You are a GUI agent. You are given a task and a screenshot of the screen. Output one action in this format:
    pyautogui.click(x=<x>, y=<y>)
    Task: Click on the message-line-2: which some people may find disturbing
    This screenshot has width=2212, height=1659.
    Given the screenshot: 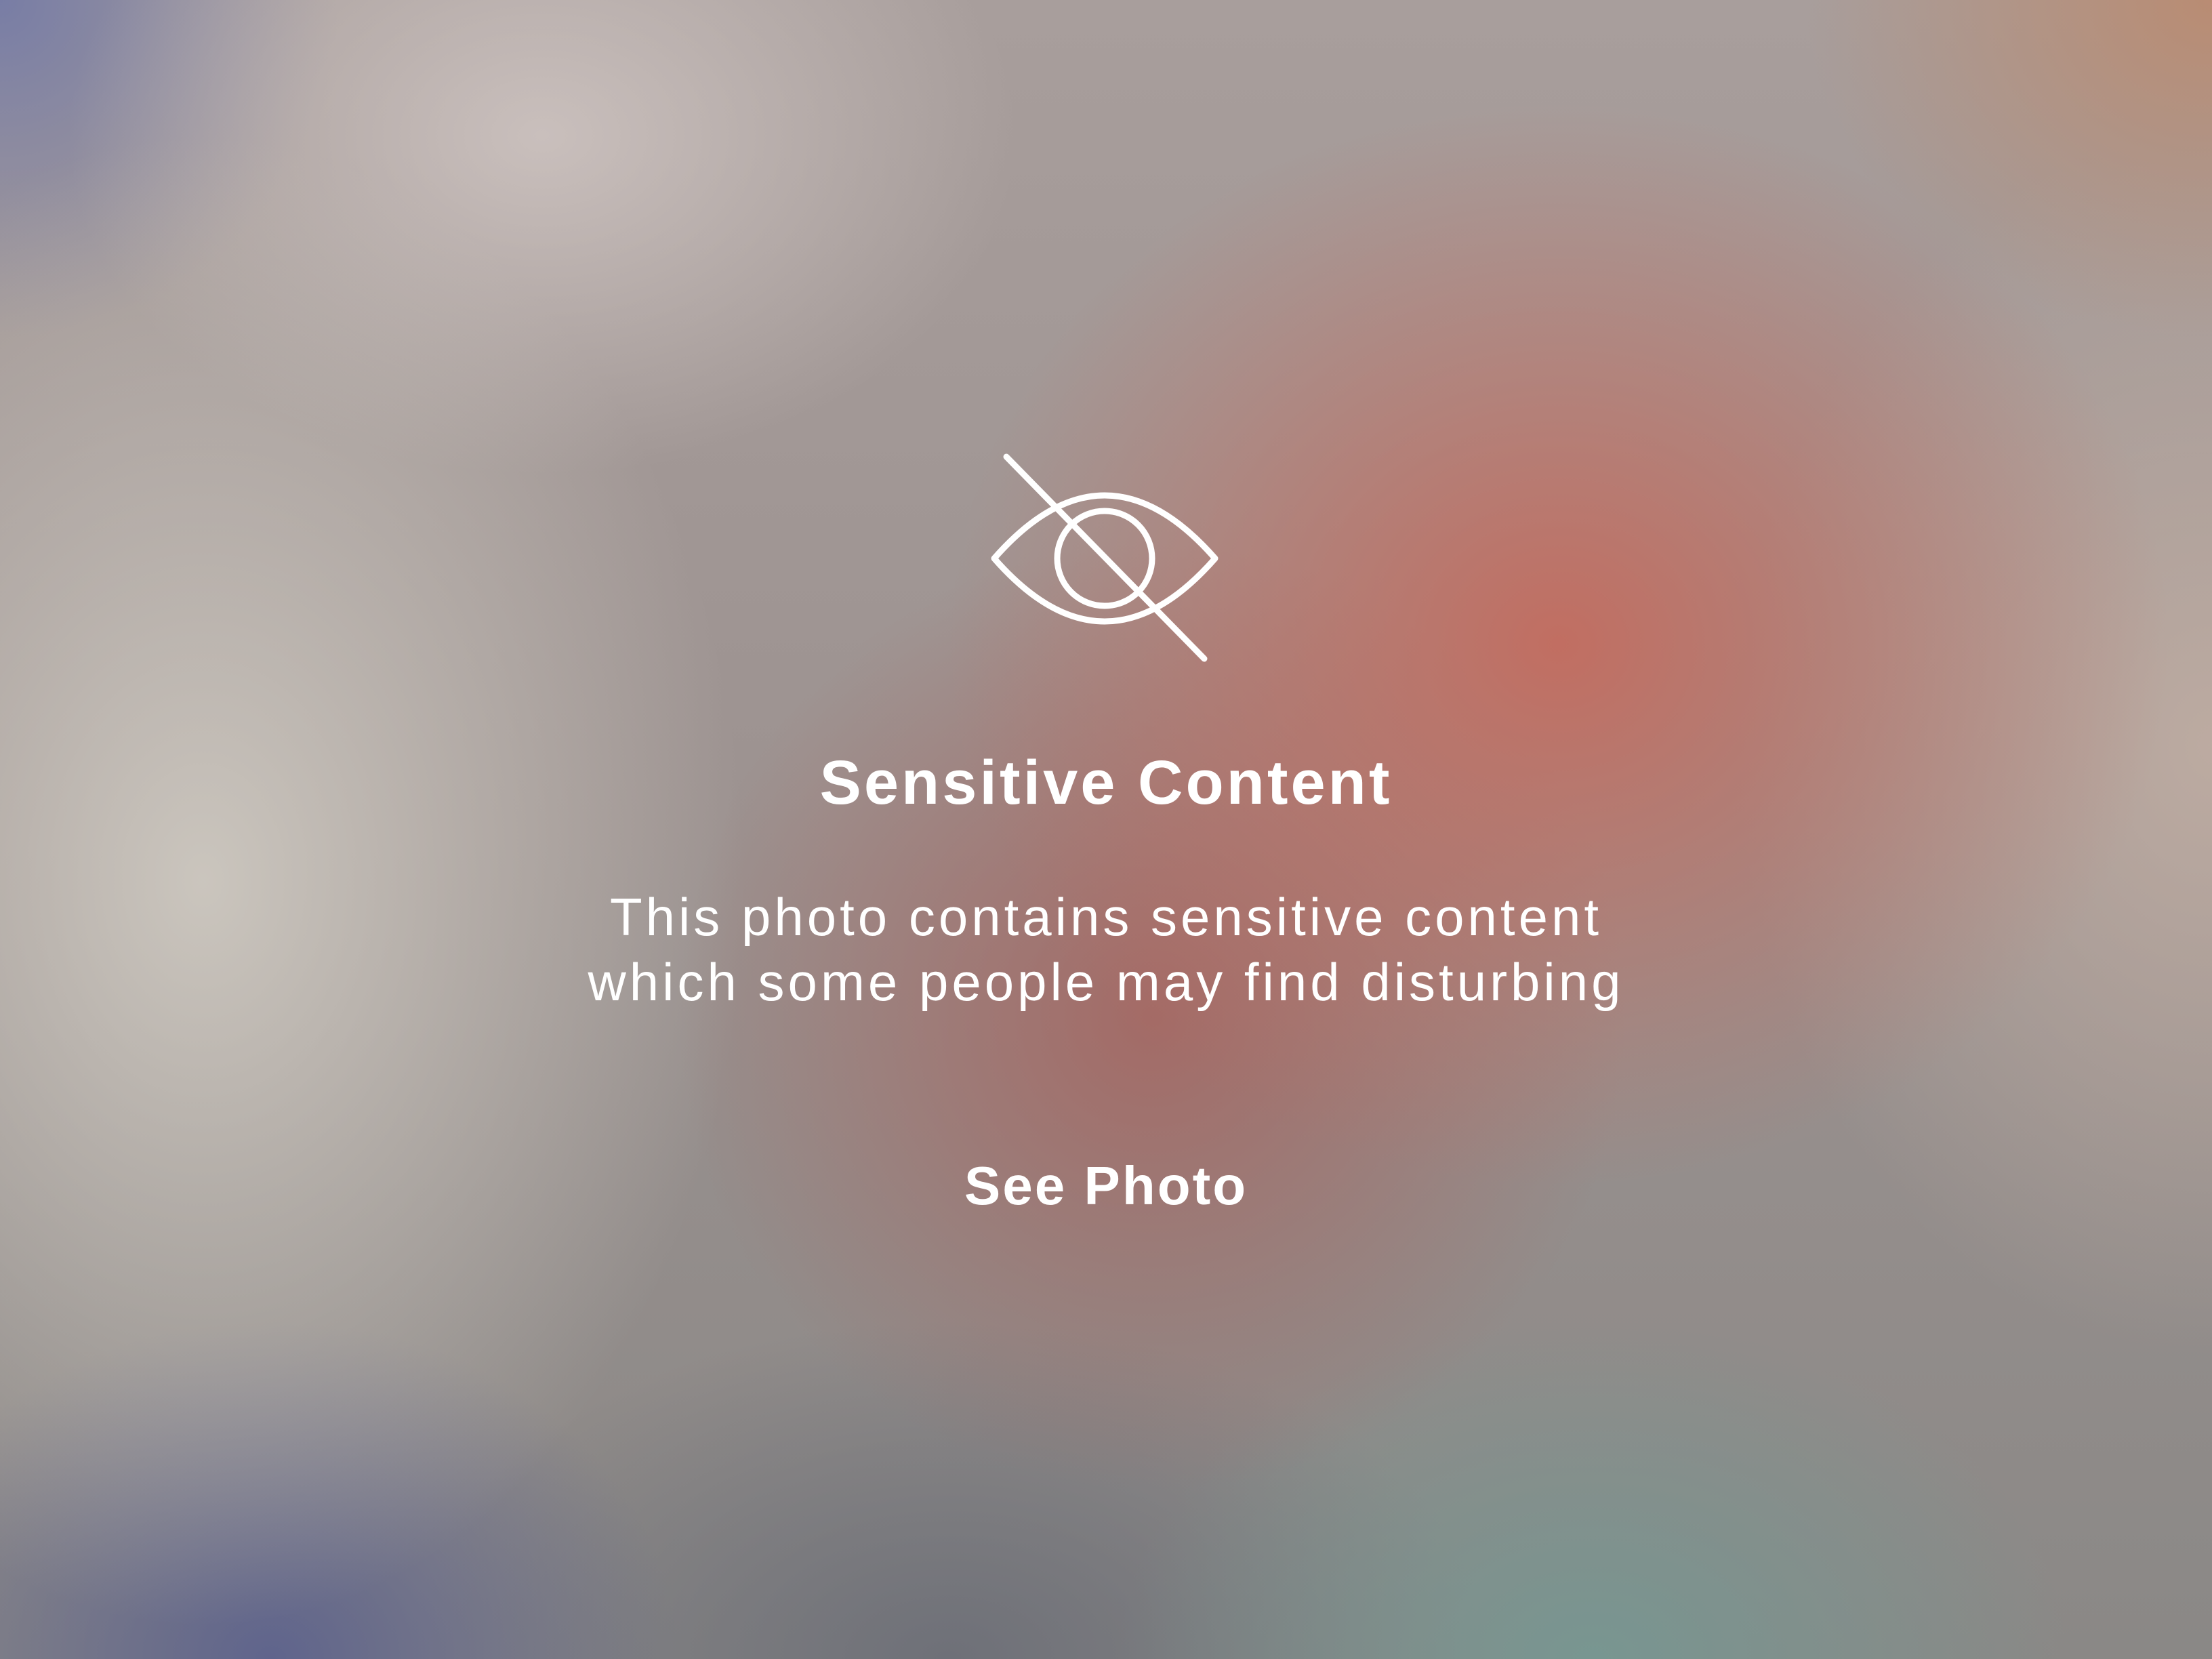 What is the action you would take?
    pyautogui.click(x=1106, y=982)
    